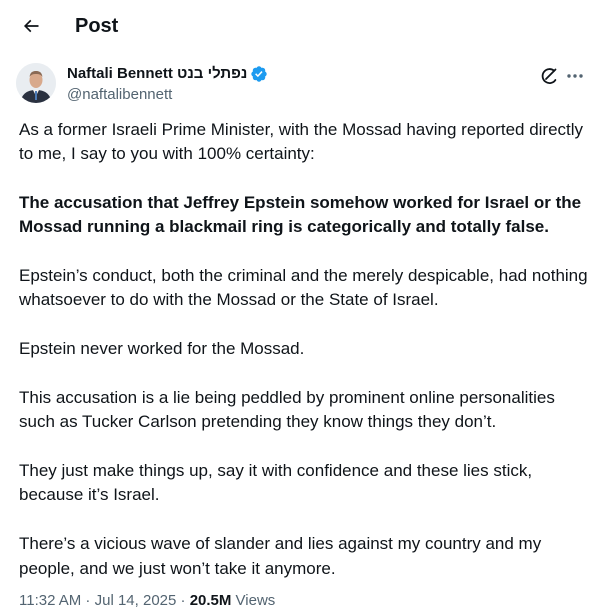 The width and height of the screenshot is (601, 611). What do you see at coordinates (136, 600) in the screenshot?
I see `tweet-date: Jul 14, 2025` at bounding box center [136, 600].